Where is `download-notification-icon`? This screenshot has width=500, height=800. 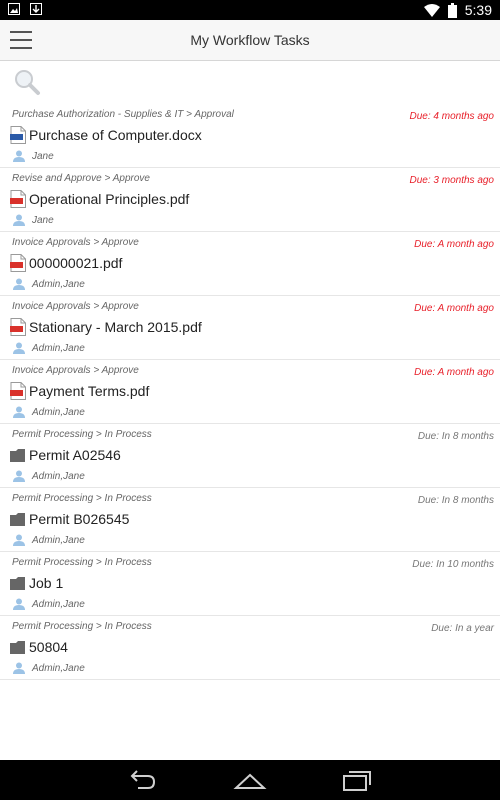
download-notification-icon is located at coordinates (36, 9).